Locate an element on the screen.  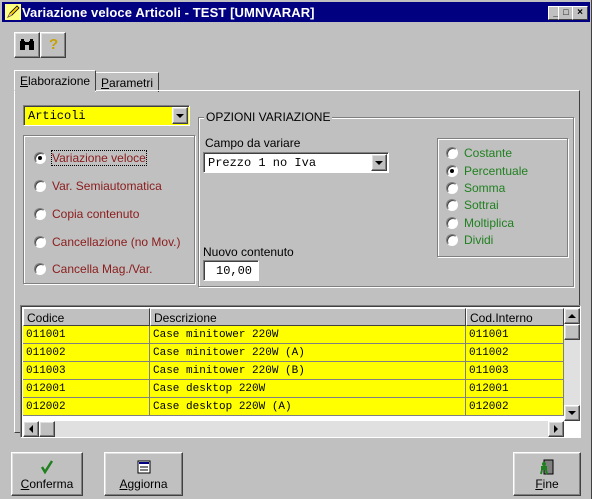
arrow-right-icon is located at coordinates (556, 429).